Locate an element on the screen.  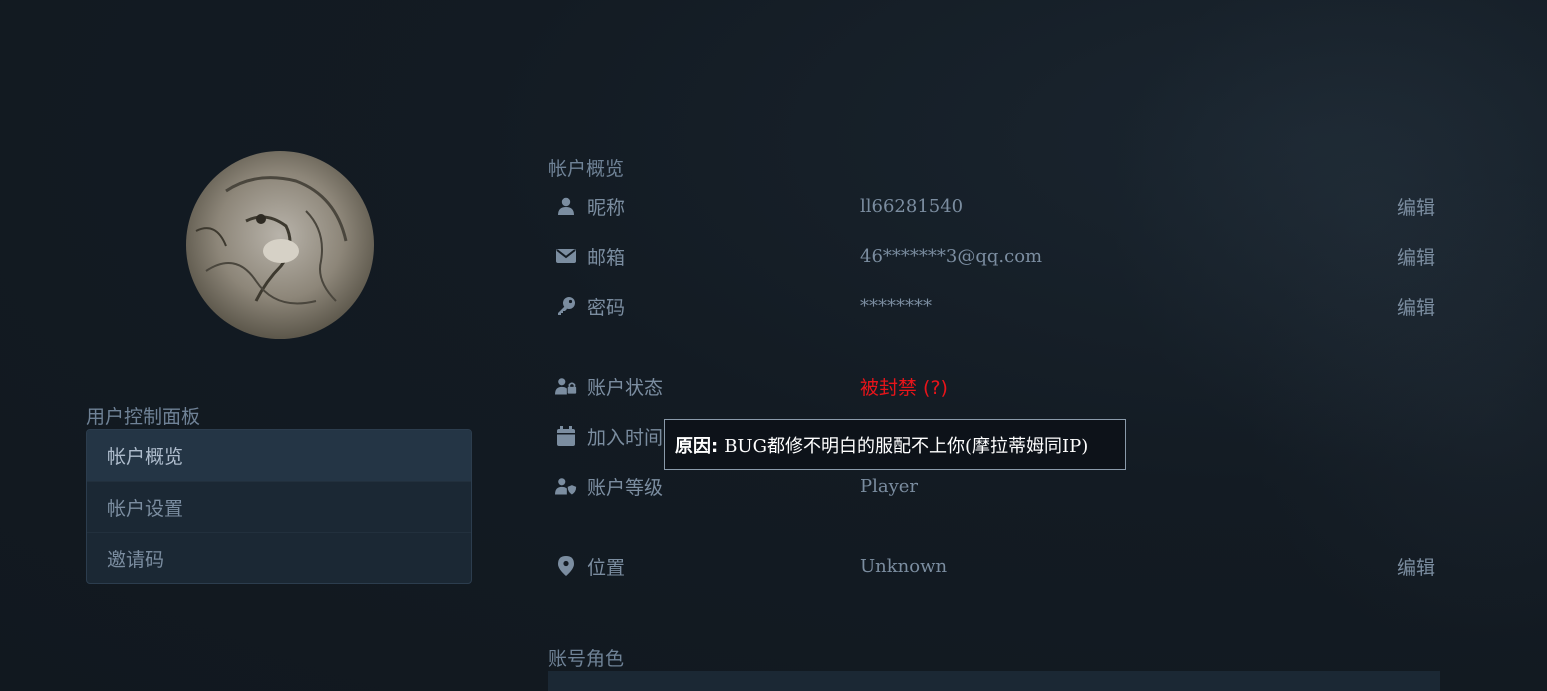
location-label: 位置 is located at coordinates (606, 567).